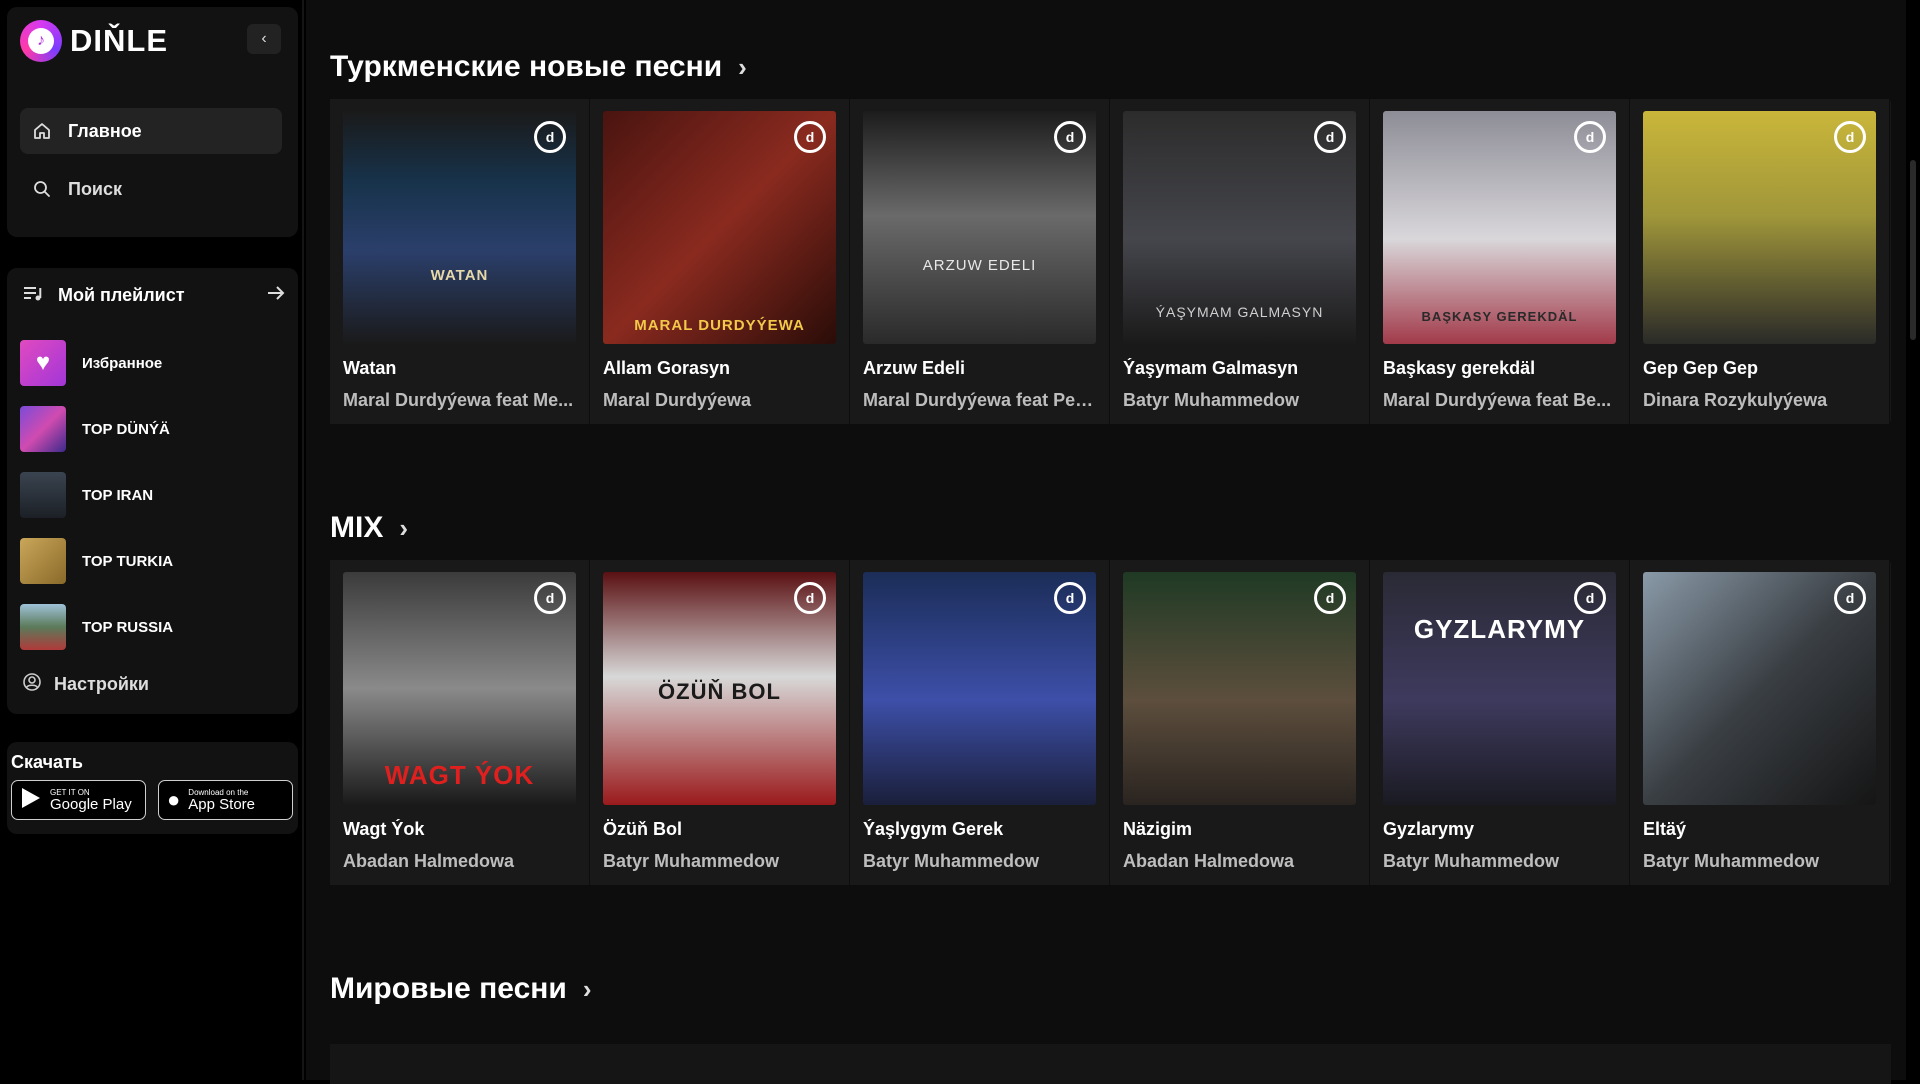 The width and height of the screenshot is (1920, 1084). What do you see at coordinates (459, 227) in the screenshot?
I see `song-cover: d WATAN` at bounding box center [459, 227].